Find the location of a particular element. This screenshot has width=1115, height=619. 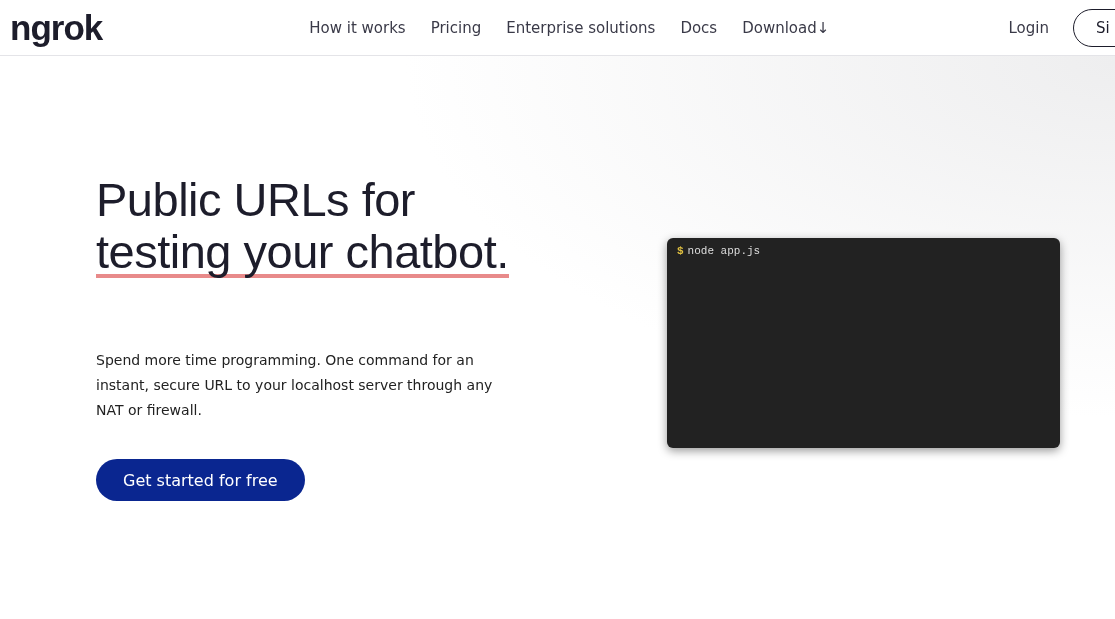

hero-title: Public URLs for is located at coordinates (255, 199).